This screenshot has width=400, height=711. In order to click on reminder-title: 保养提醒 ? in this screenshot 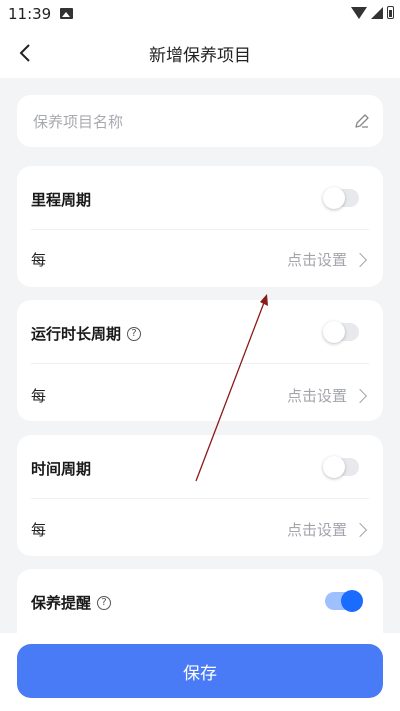, I will do `click(71, 602)`.